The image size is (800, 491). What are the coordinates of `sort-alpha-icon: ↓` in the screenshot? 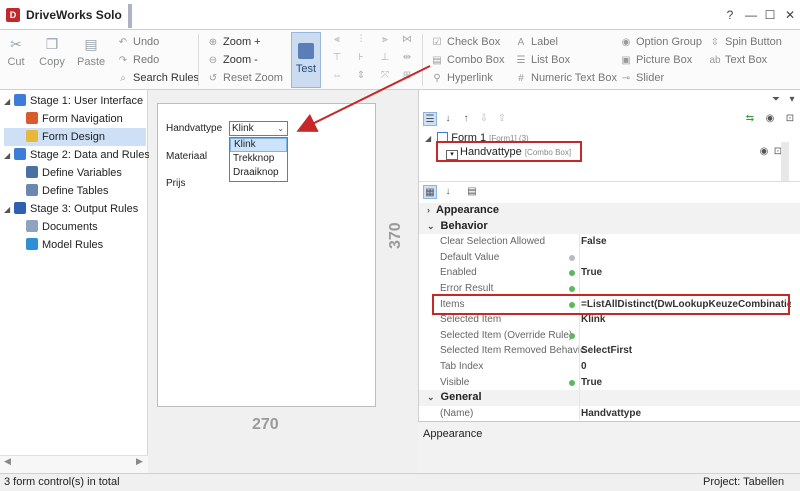 It's located at (448, 192).